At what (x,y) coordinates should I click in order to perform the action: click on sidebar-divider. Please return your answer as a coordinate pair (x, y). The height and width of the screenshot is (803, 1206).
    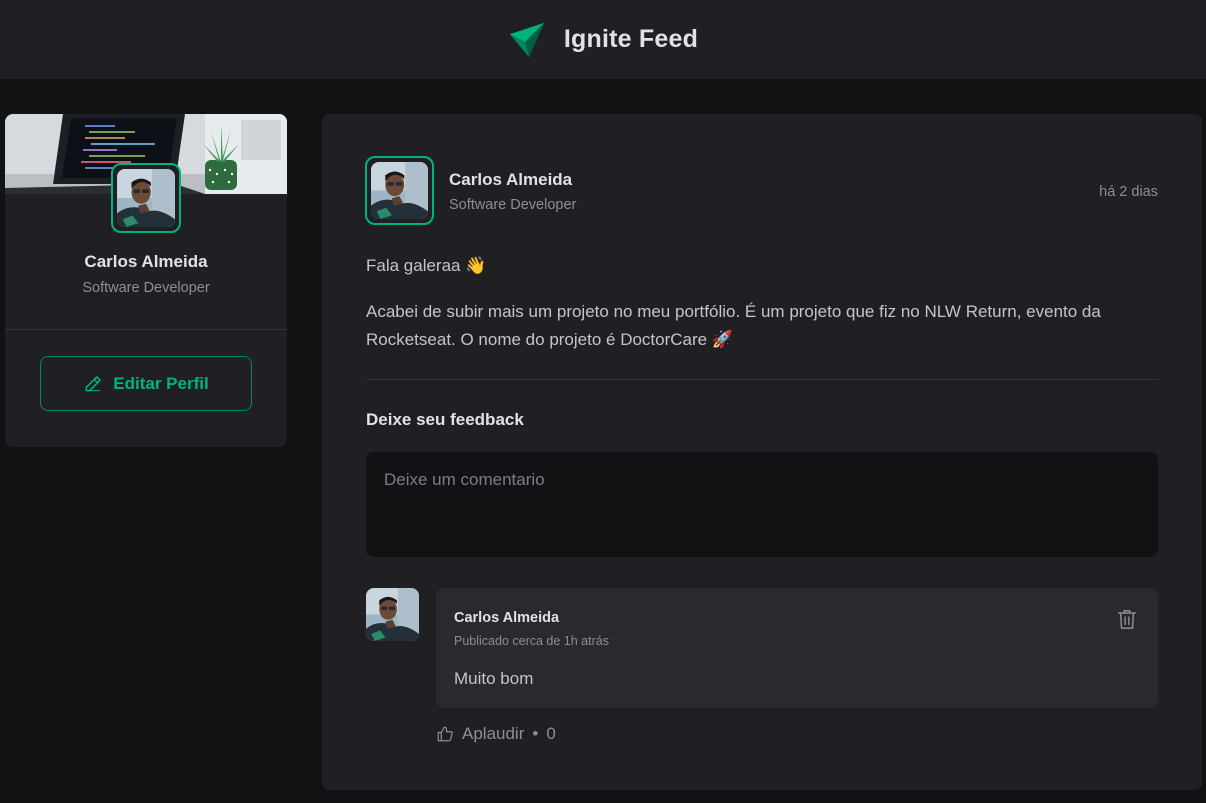
    Looking at the image, I should click on (146, 329).